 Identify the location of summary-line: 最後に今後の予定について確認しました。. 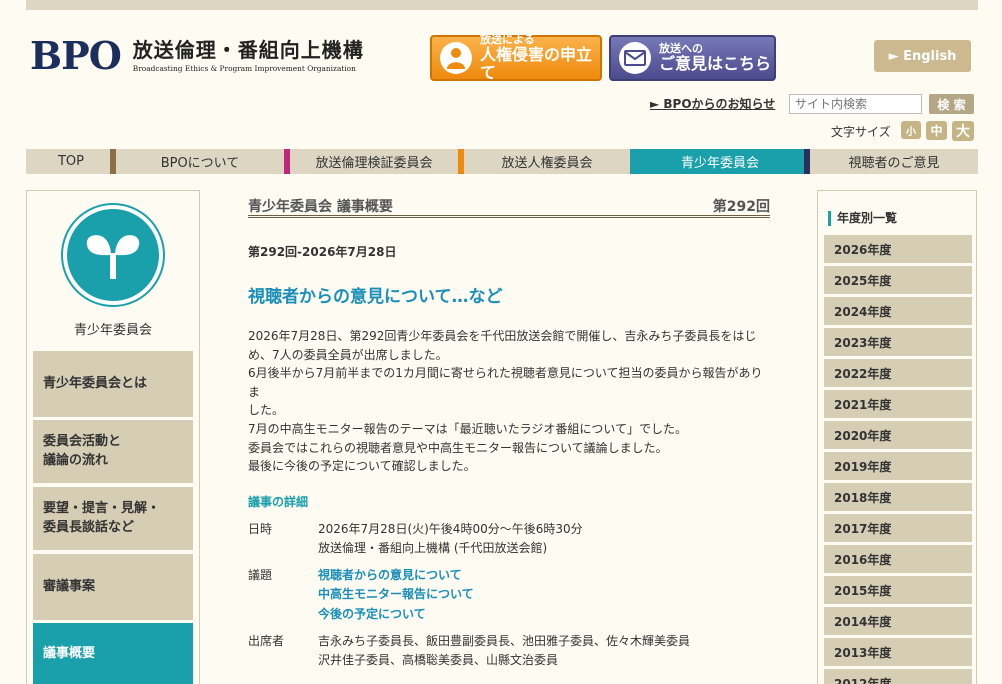
(362, 466).